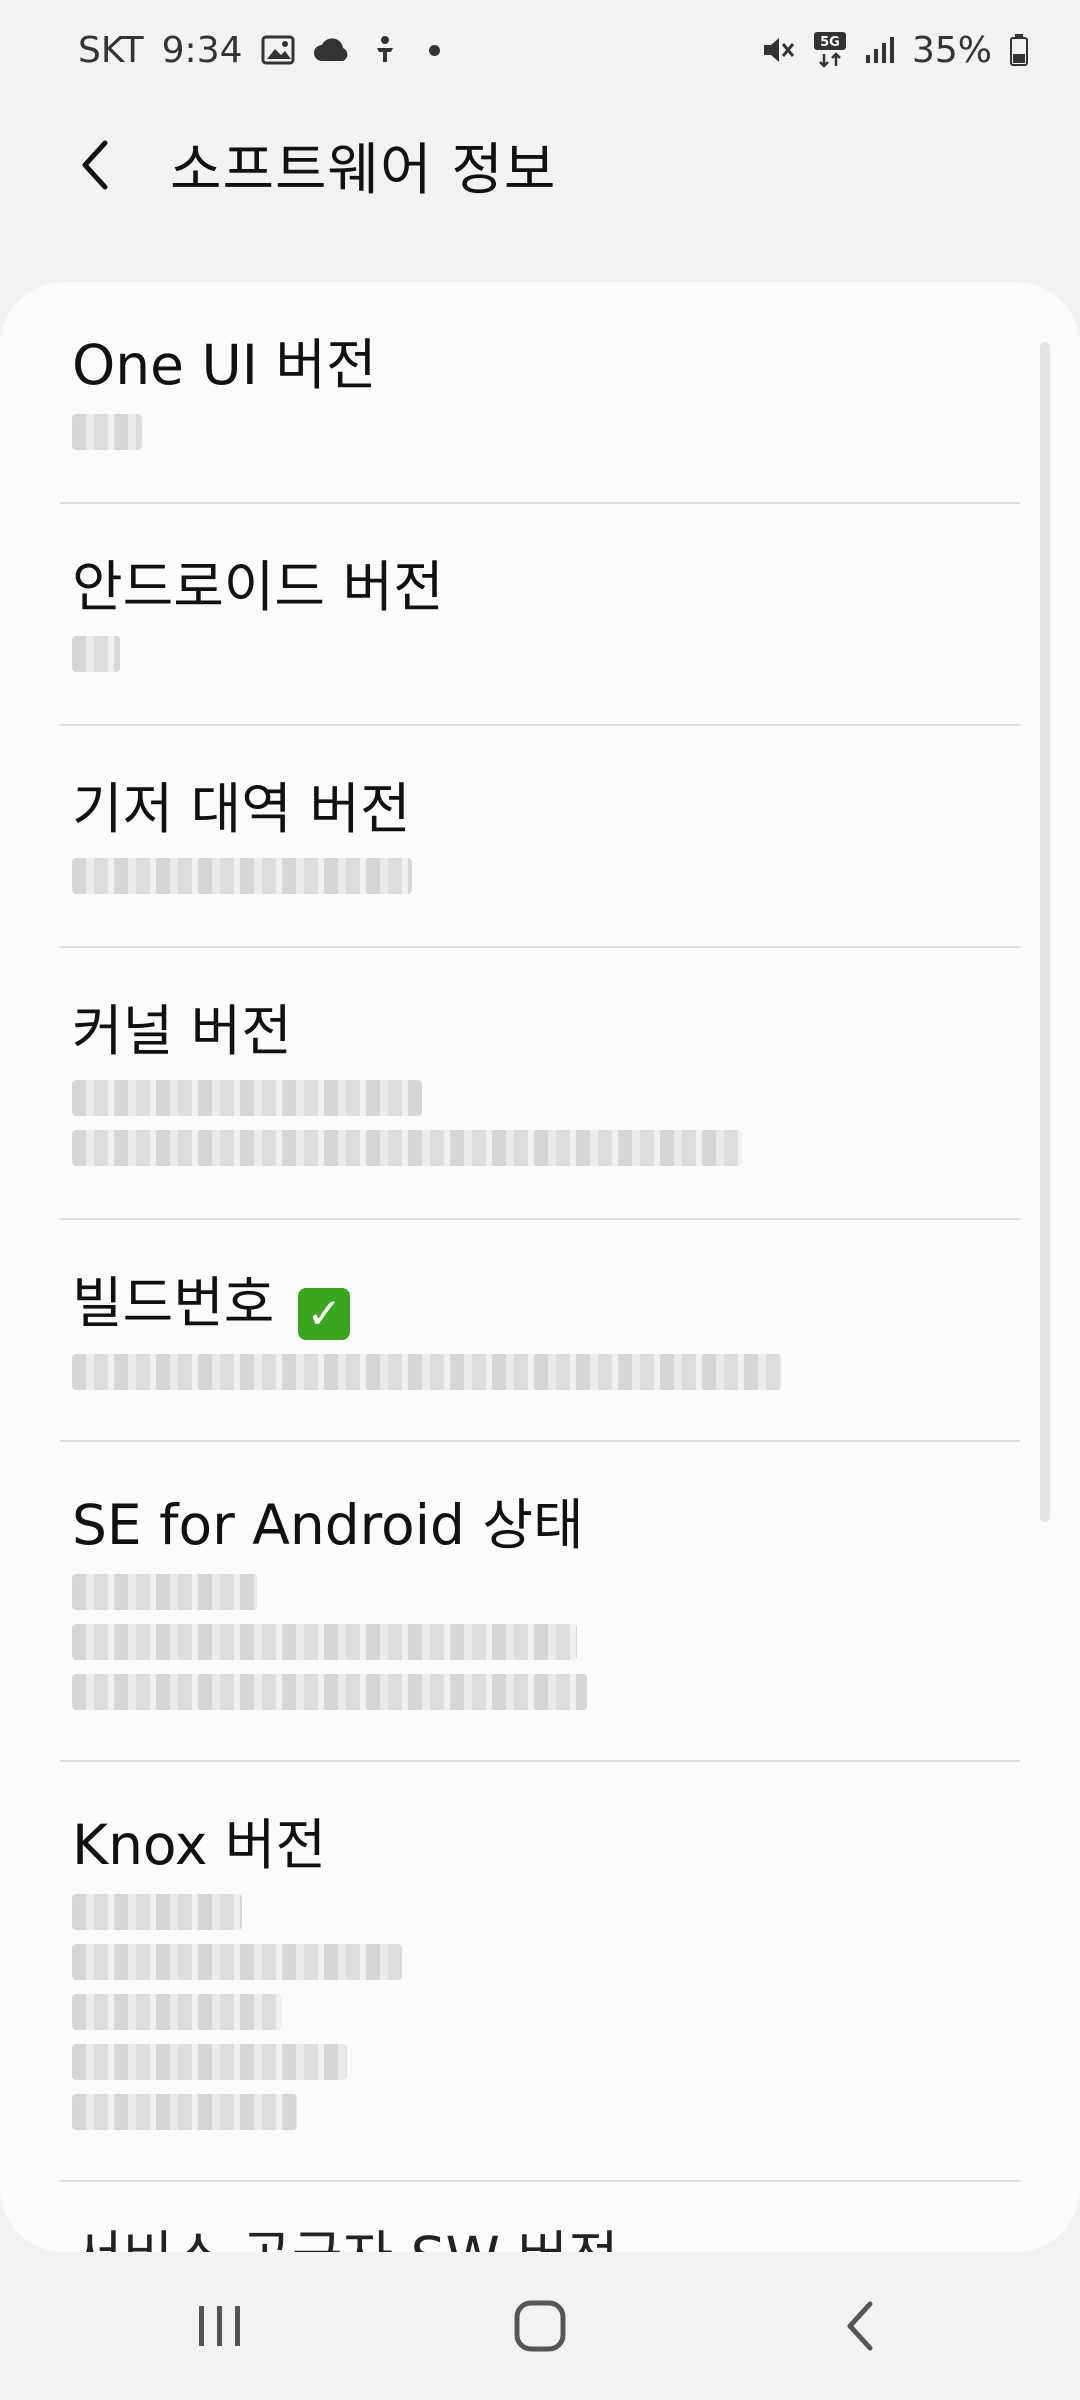 This screenshot has height=2400, width=1080. Describe the element at coordinates (332, 50) in the screenshot. I see `cloud-icon` at that location.